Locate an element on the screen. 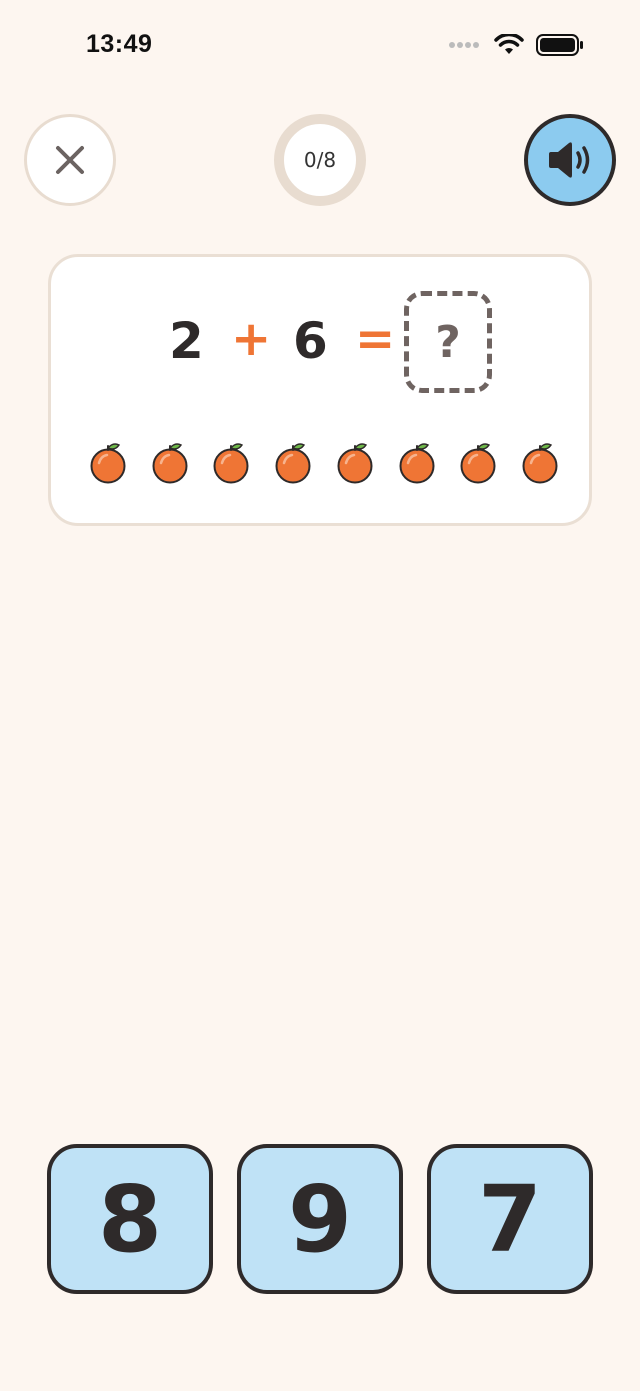  sound-button is located at coordinates (570, 160).